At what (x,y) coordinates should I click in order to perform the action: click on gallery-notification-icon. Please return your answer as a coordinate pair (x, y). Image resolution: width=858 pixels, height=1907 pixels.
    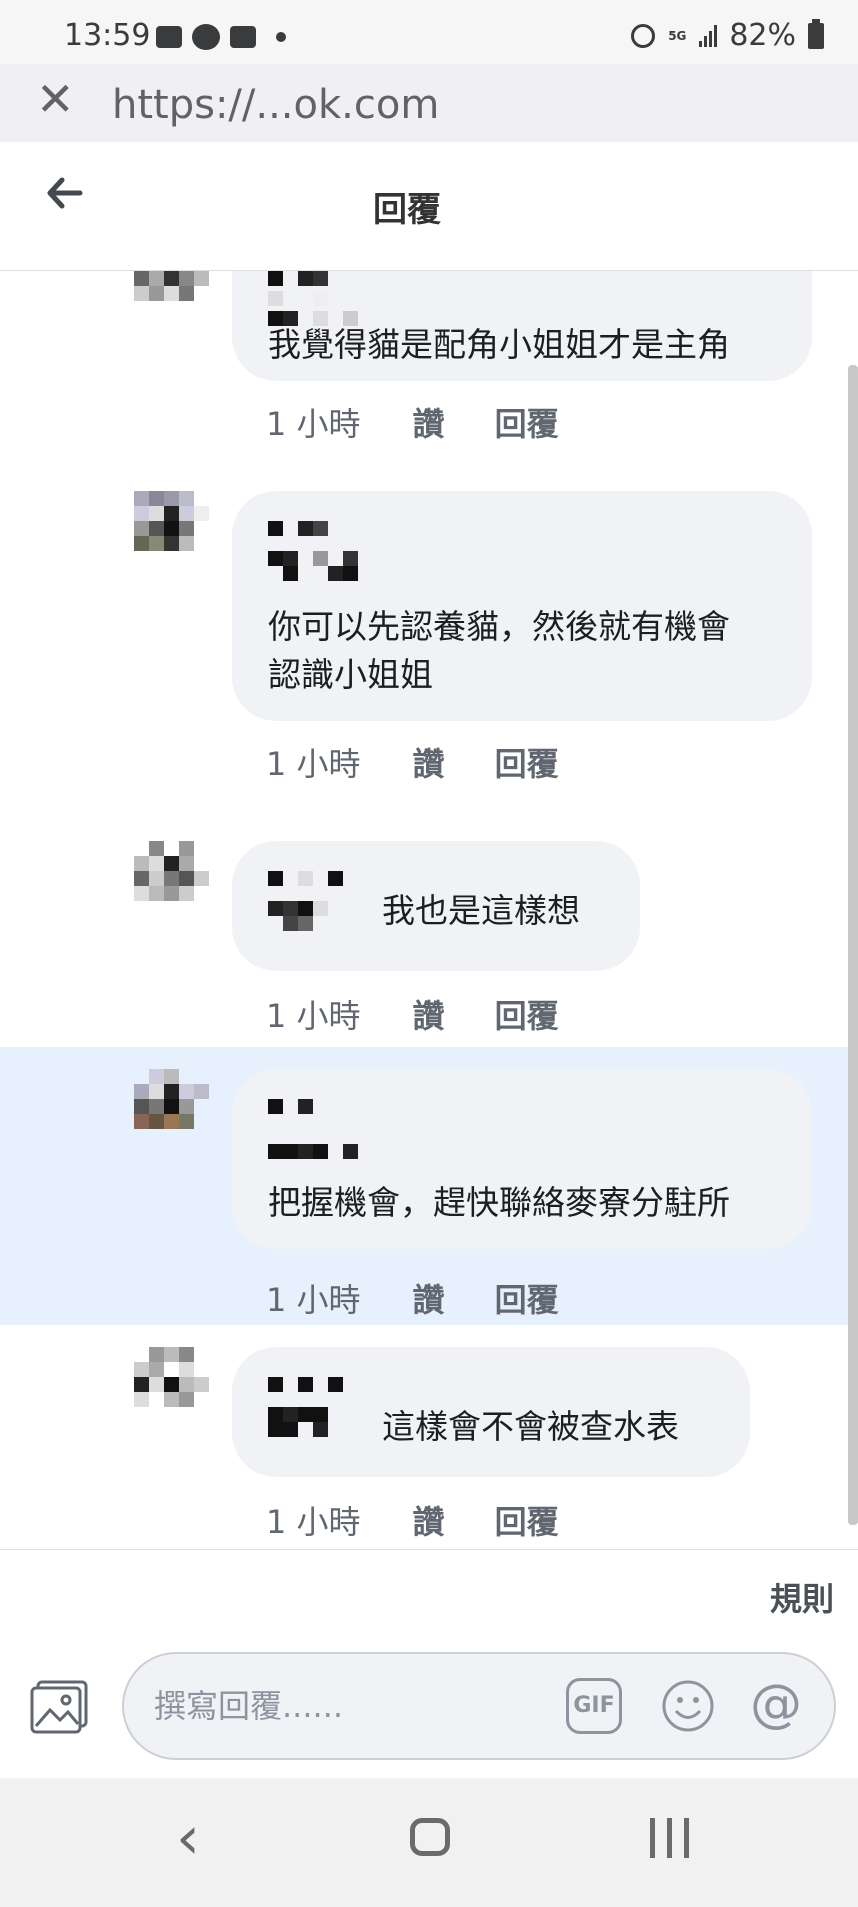
    Looking at the image, I should click on (169, 37).